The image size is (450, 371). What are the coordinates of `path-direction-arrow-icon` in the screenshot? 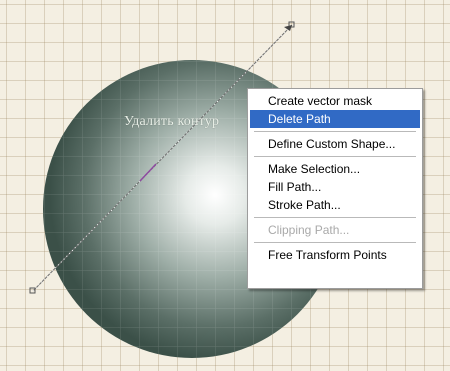 It's located at (288, 28).